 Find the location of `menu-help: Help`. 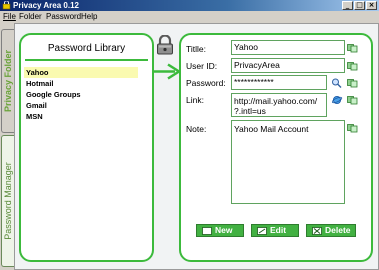

menu-help: Help is located at coordinates (89, 17).